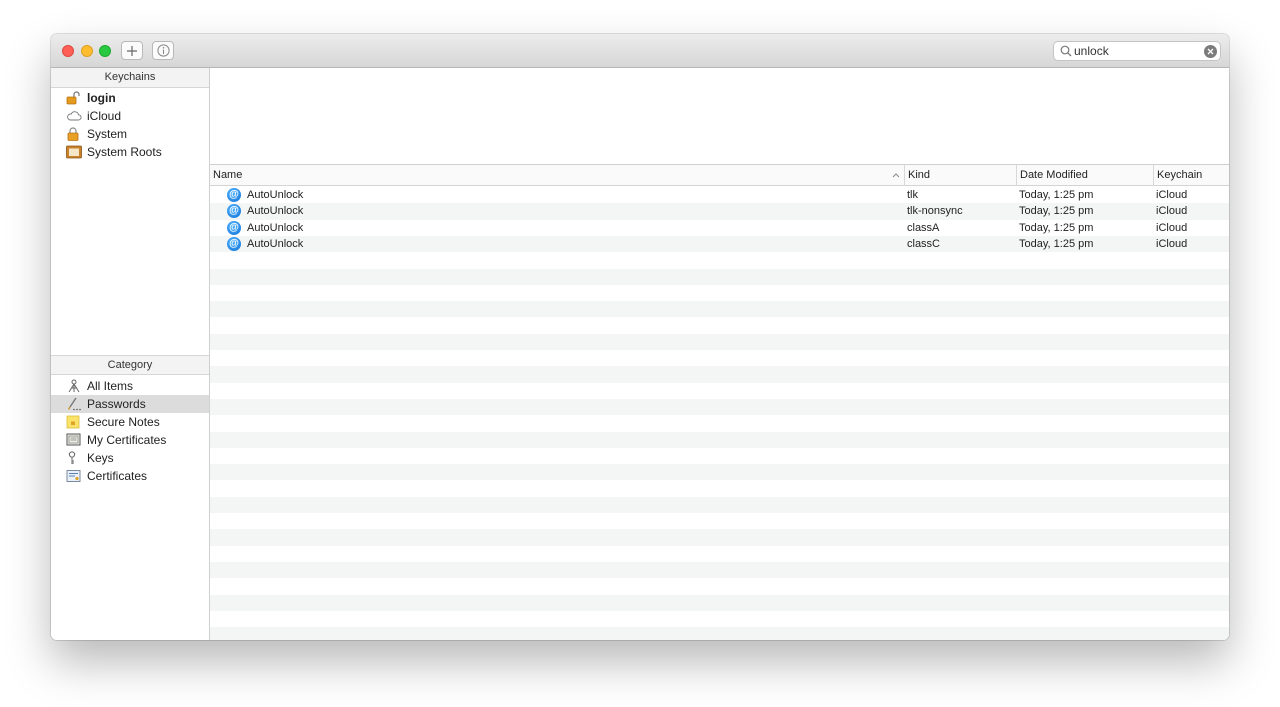 Image resolution: width=1280 pixels, height=707 pixels. I want to click on table-header: Name Kind Date Modified Keychain, so click(719, 175).